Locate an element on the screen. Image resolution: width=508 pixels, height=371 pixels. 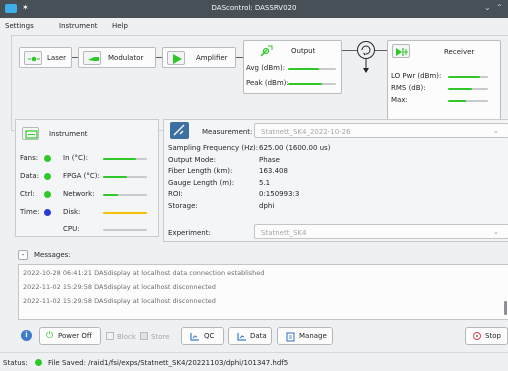
measurement-icon is located at coordinates (179, 130).